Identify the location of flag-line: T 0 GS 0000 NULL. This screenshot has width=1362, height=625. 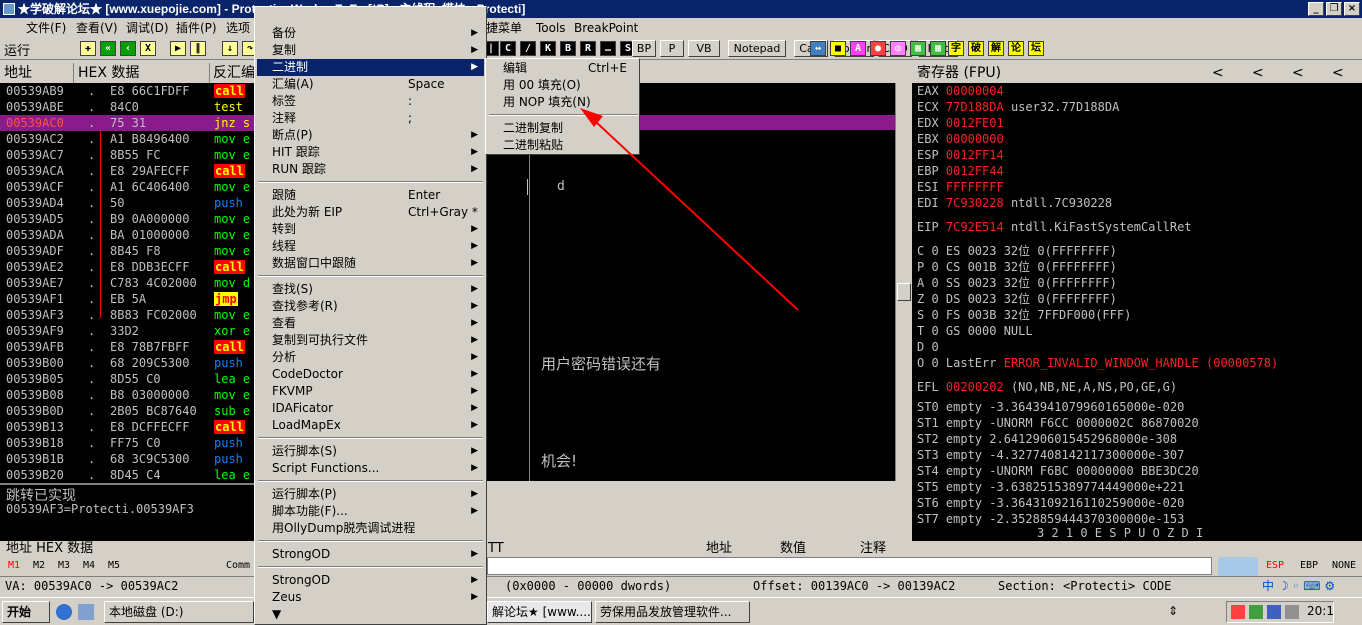
(975, 331).